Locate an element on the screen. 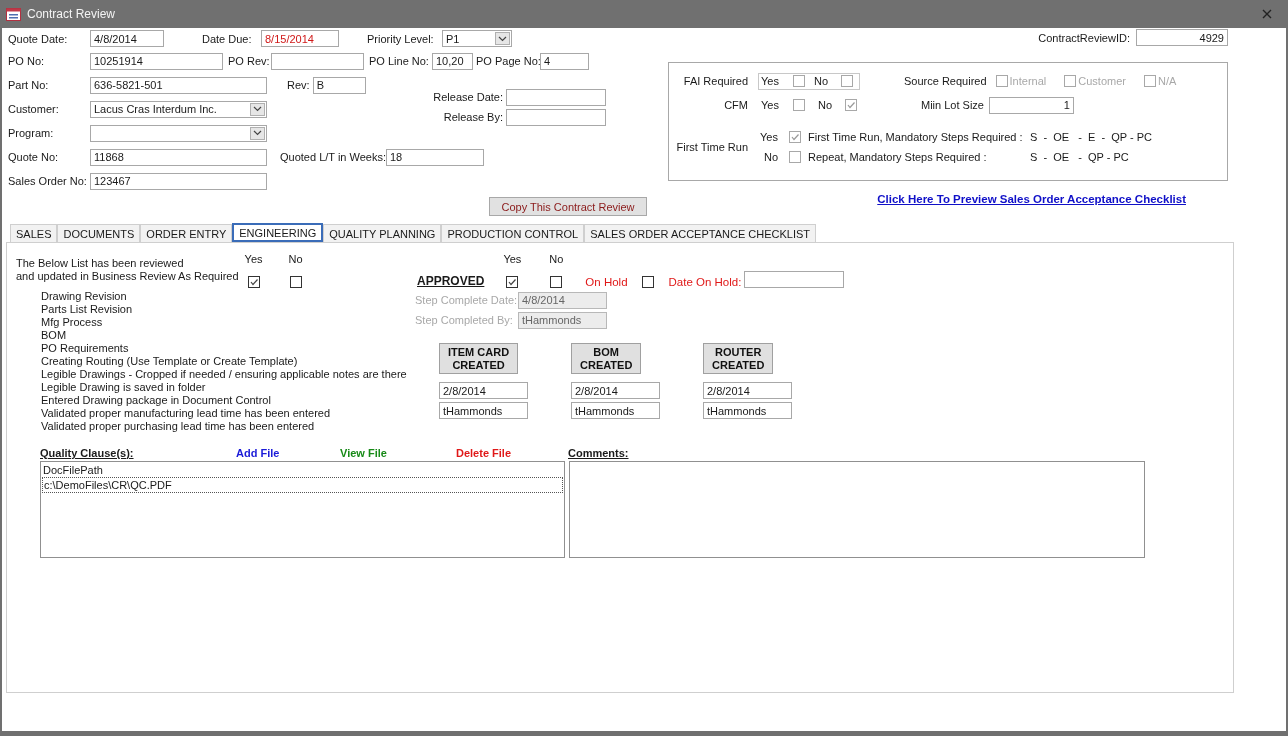 The height and width of the screenshot is (736, 1288). column-label: No is located at coordinates (295, 259).